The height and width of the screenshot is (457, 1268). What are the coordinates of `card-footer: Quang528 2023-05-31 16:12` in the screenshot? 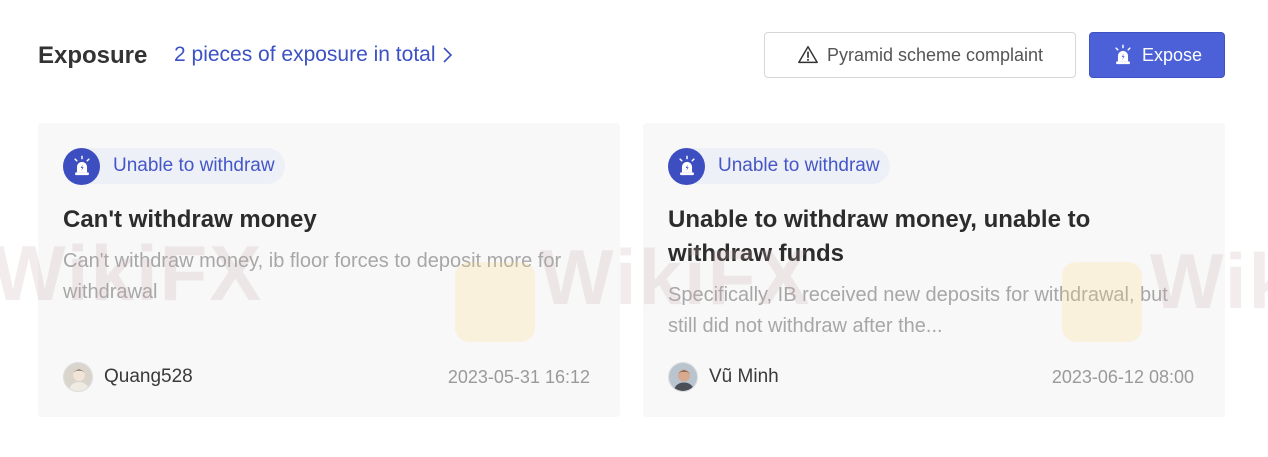 It's located at (326, 377).